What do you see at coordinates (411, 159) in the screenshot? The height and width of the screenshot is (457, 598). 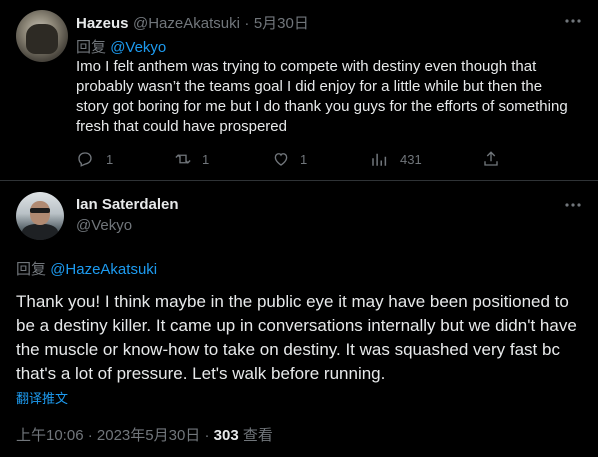 I see `views-count: 431` at bounding box center [411, 159].